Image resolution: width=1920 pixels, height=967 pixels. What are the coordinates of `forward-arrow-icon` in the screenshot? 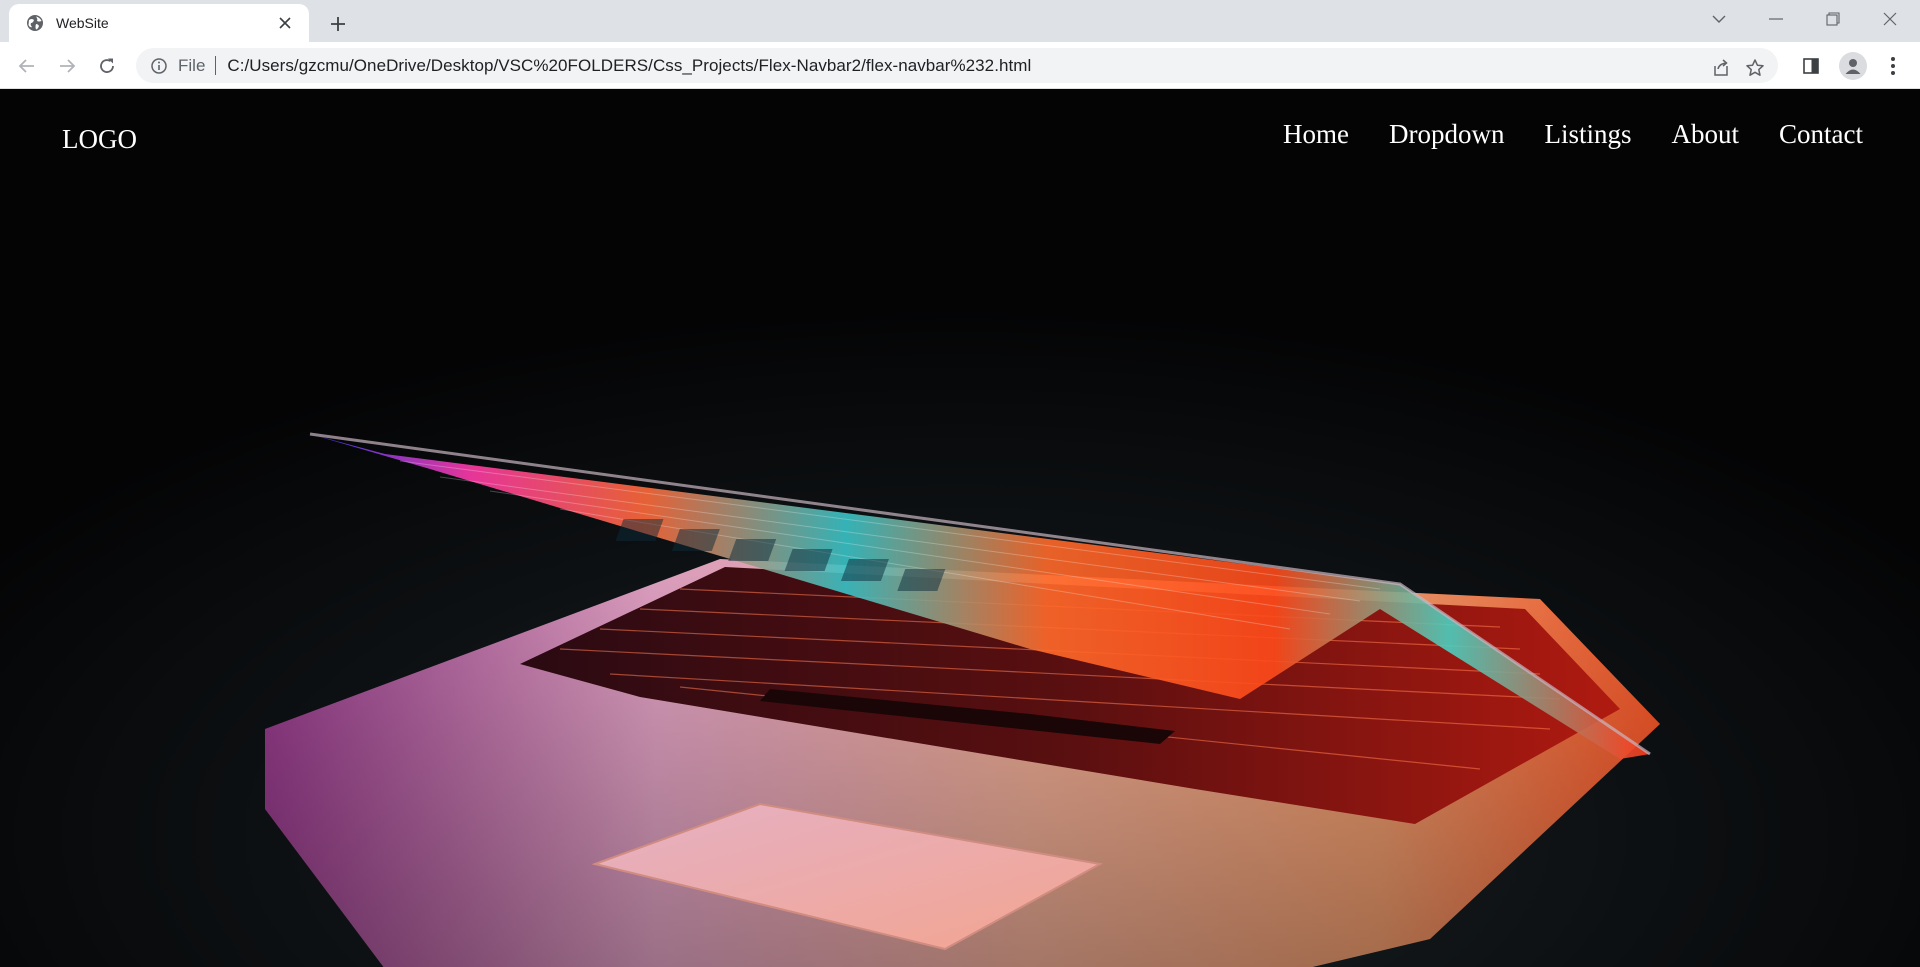 It's located at (67, 66).